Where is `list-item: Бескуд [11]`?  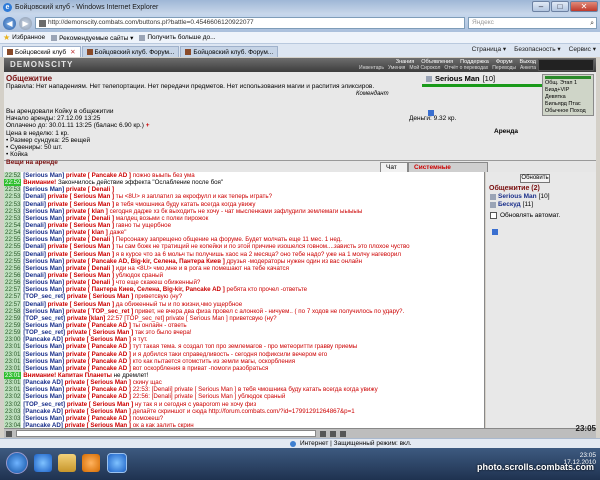 list-item: Бескуд [11] is located at coordinates (520, 218).